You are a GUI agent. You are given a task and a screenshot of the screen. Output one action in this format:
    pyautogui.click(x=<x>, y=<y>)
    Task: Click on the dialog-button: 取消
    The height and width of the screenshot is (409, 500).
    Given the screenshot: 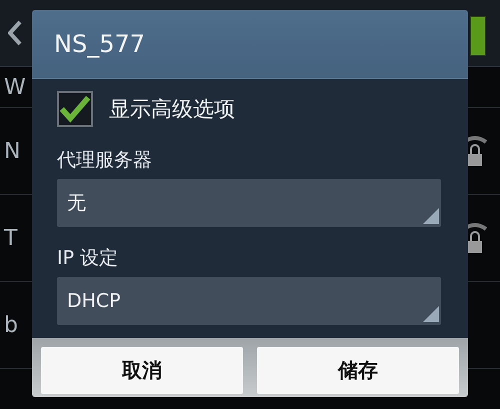 What is the action you would take?
    pyautogui.click(x=142, y=370)
    